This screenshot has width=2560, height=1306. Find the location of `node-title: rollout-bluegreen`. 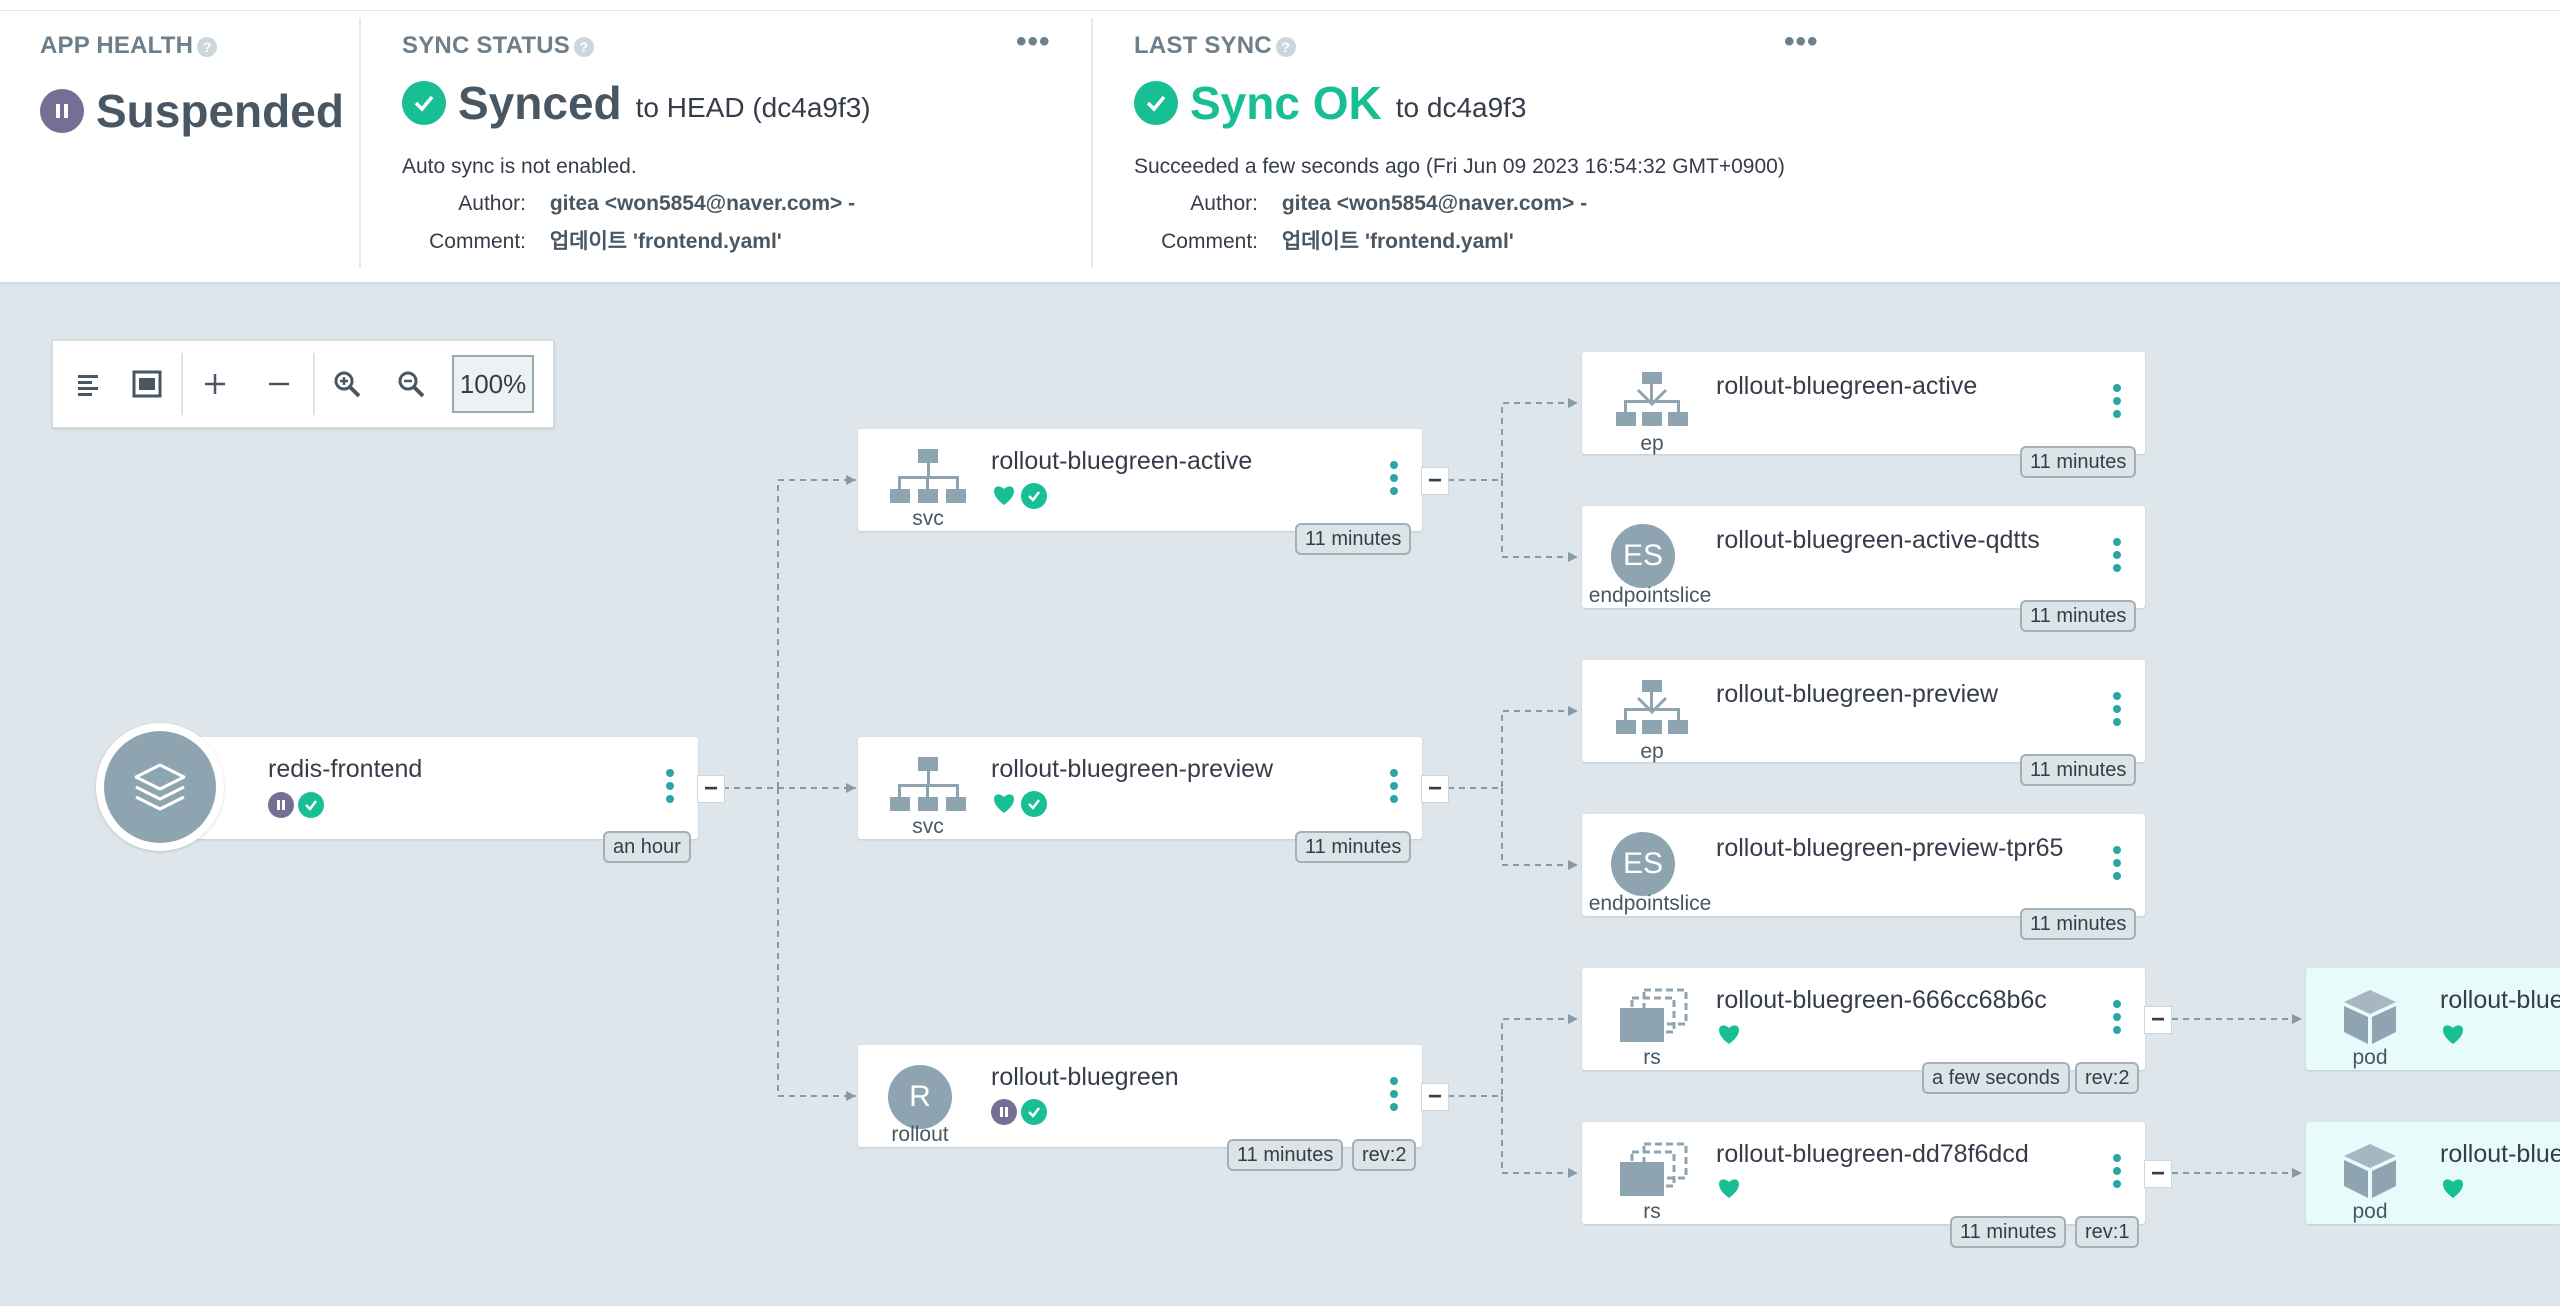

node-title: rollout-bluegreen is located at coordinates (1085, 1077).